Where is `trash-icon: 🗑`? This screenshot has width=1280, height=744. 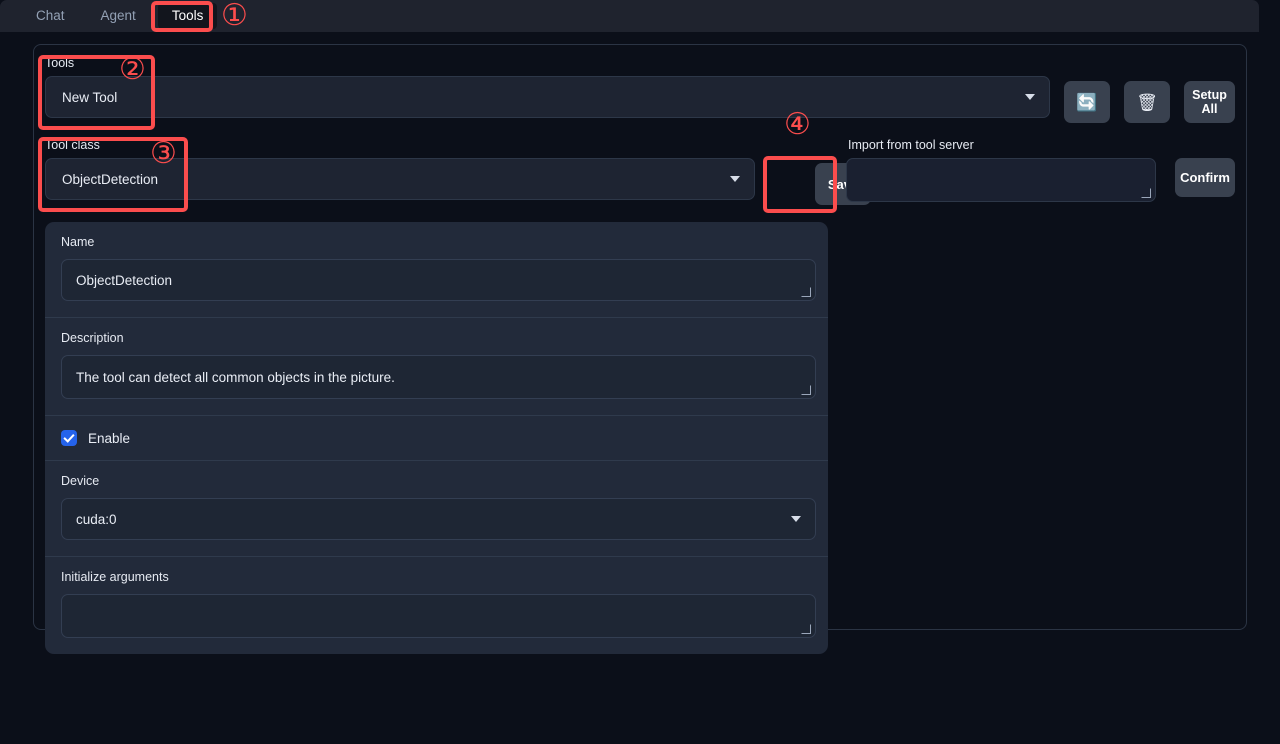 trash-icon: 🗑 is located at coordinates (1147, 102).